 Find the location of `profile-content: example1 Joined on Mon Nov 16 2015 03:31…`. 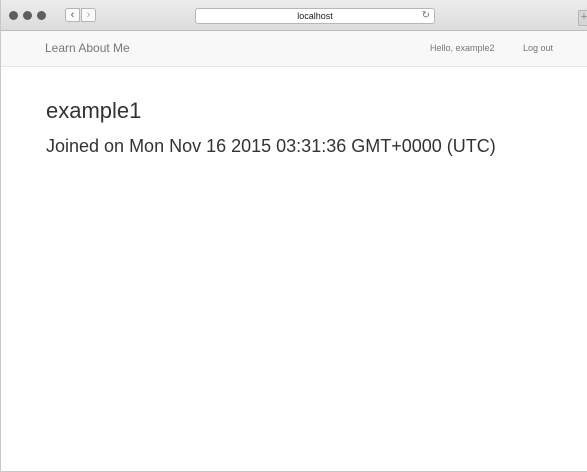

profile-content: example1 Joined on Mon Nov 16 2015 03:31… is located at coordinates (306, 126).